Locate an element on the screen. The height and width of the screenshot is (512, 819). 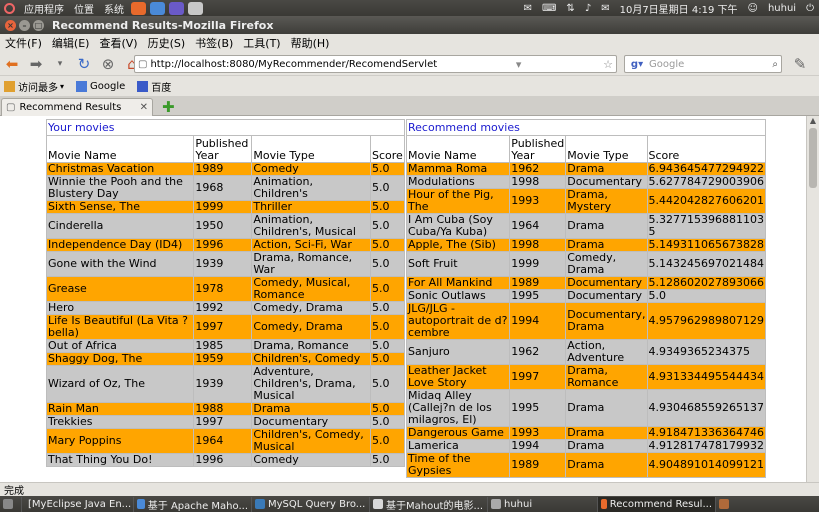
menu-places: 位置 is located at coordinates (84, 8).